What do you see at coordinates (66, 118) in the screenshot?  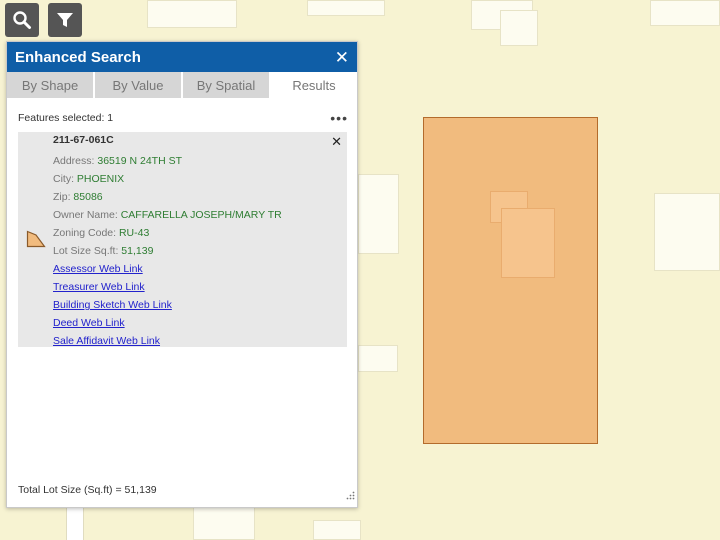 I see `features-selected-count: Features selected: 1` at bounding box center [66, 118].